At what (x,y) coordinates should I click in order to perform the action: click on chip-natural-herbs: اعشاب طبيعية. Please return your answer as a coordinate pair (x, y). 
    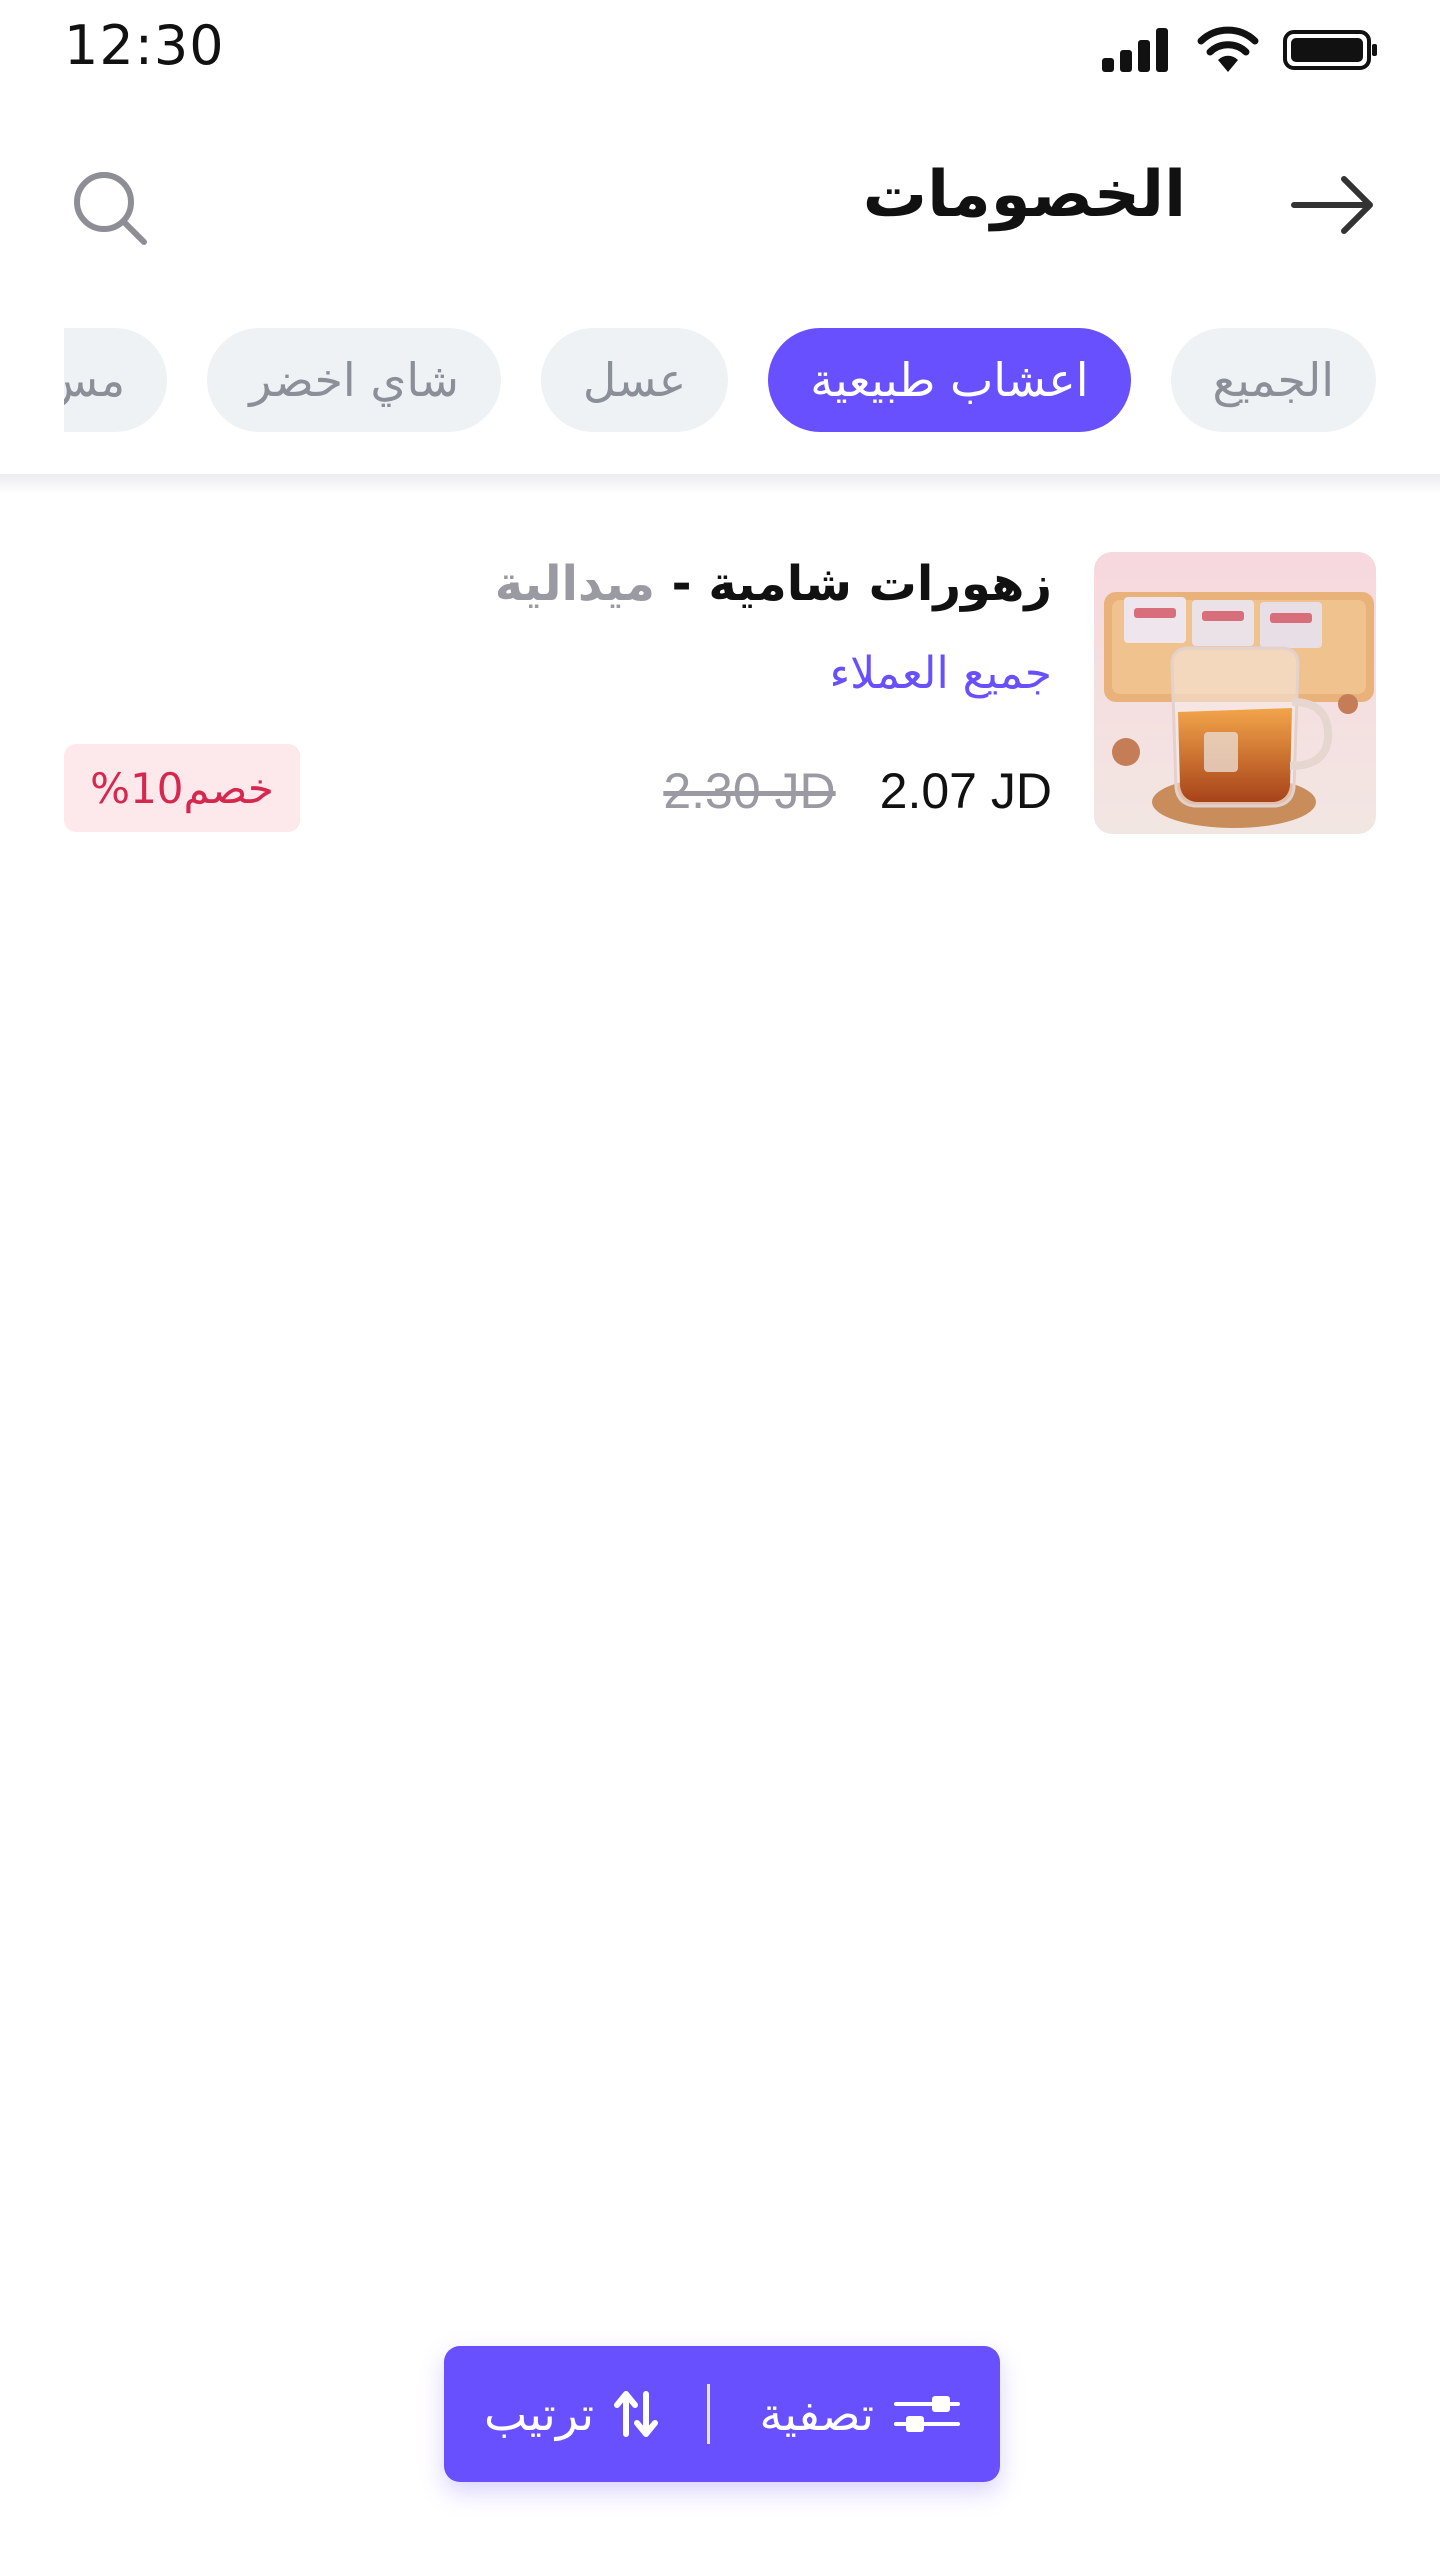
    Looking at the image, I should click on (949, 380).